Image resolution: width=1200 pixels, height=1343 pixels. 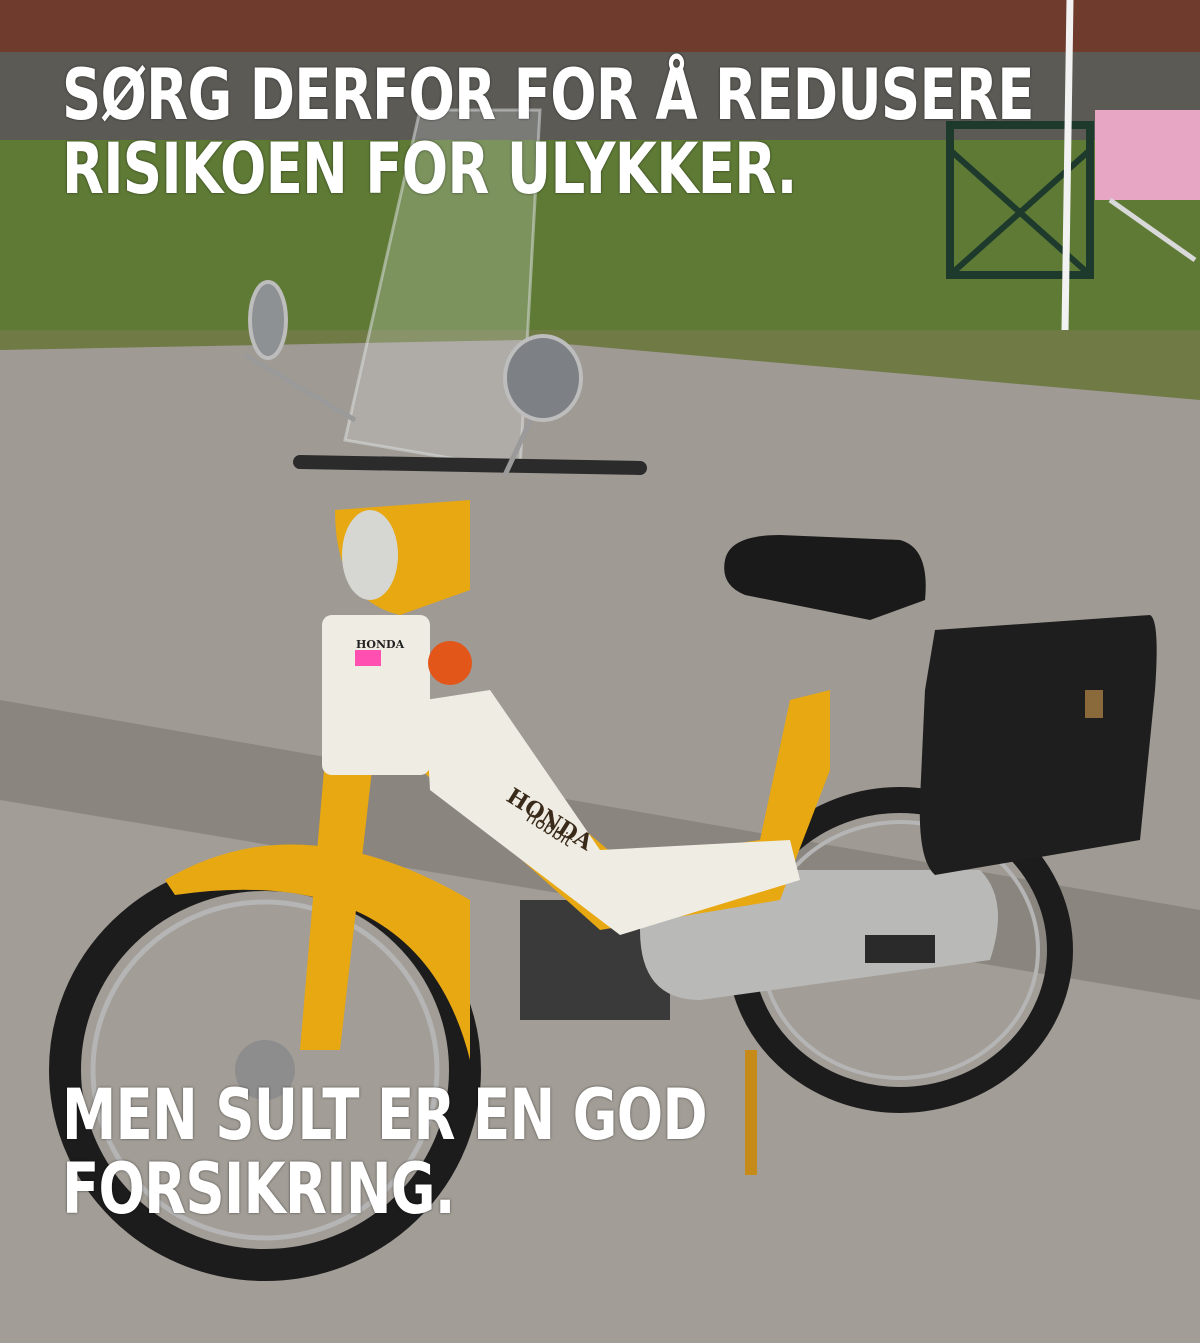 What do you see at coordinates (470, 465) in the screenshot?
I see `handlebar` at bounding box center [470, 465].